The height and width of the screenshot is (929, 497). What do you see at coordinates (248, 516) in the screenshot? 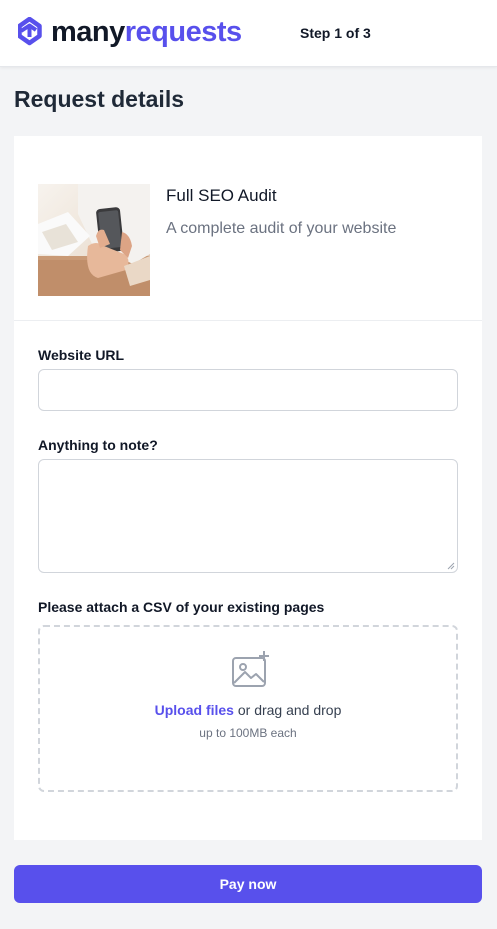
I see `notes-textarea` at bounding box center [248, 516].